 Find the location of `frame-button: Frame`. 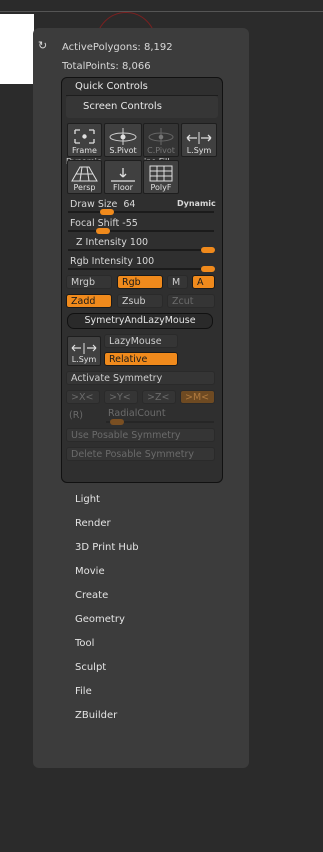

frame-button: Frame is located at coordinates (84, 140).